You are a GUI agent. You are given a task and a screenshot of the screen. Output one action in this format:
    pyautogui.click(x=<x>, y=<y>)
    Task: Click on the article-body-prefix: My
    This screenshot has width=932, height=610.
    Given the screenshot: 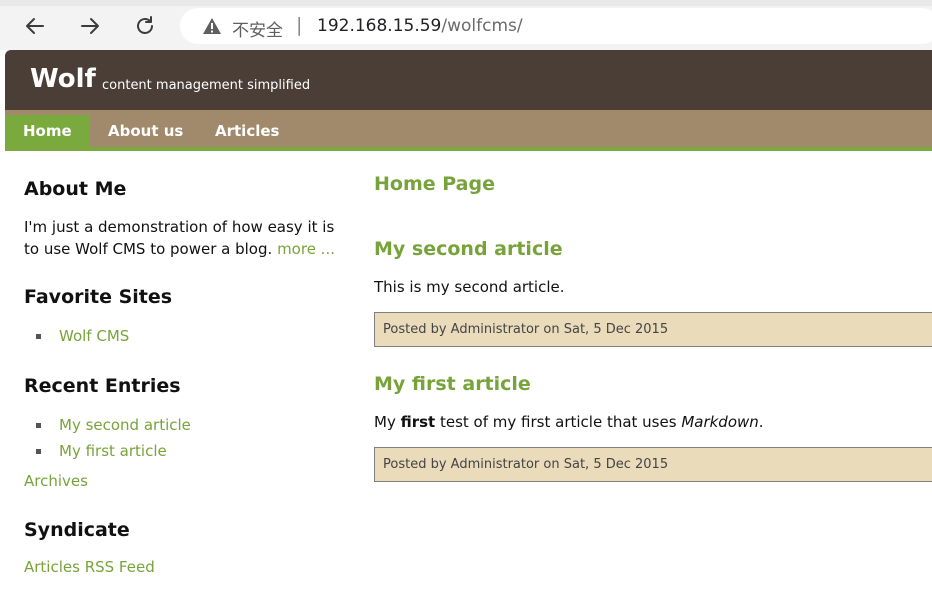 What is the action you would take?
    pyautogui.click(x=387, y=422)
    